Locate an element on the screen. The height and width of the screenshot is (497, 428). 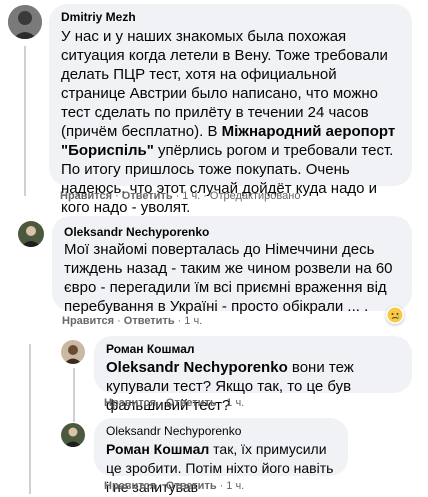
avatar-roman is located at coordinates (73, 352).